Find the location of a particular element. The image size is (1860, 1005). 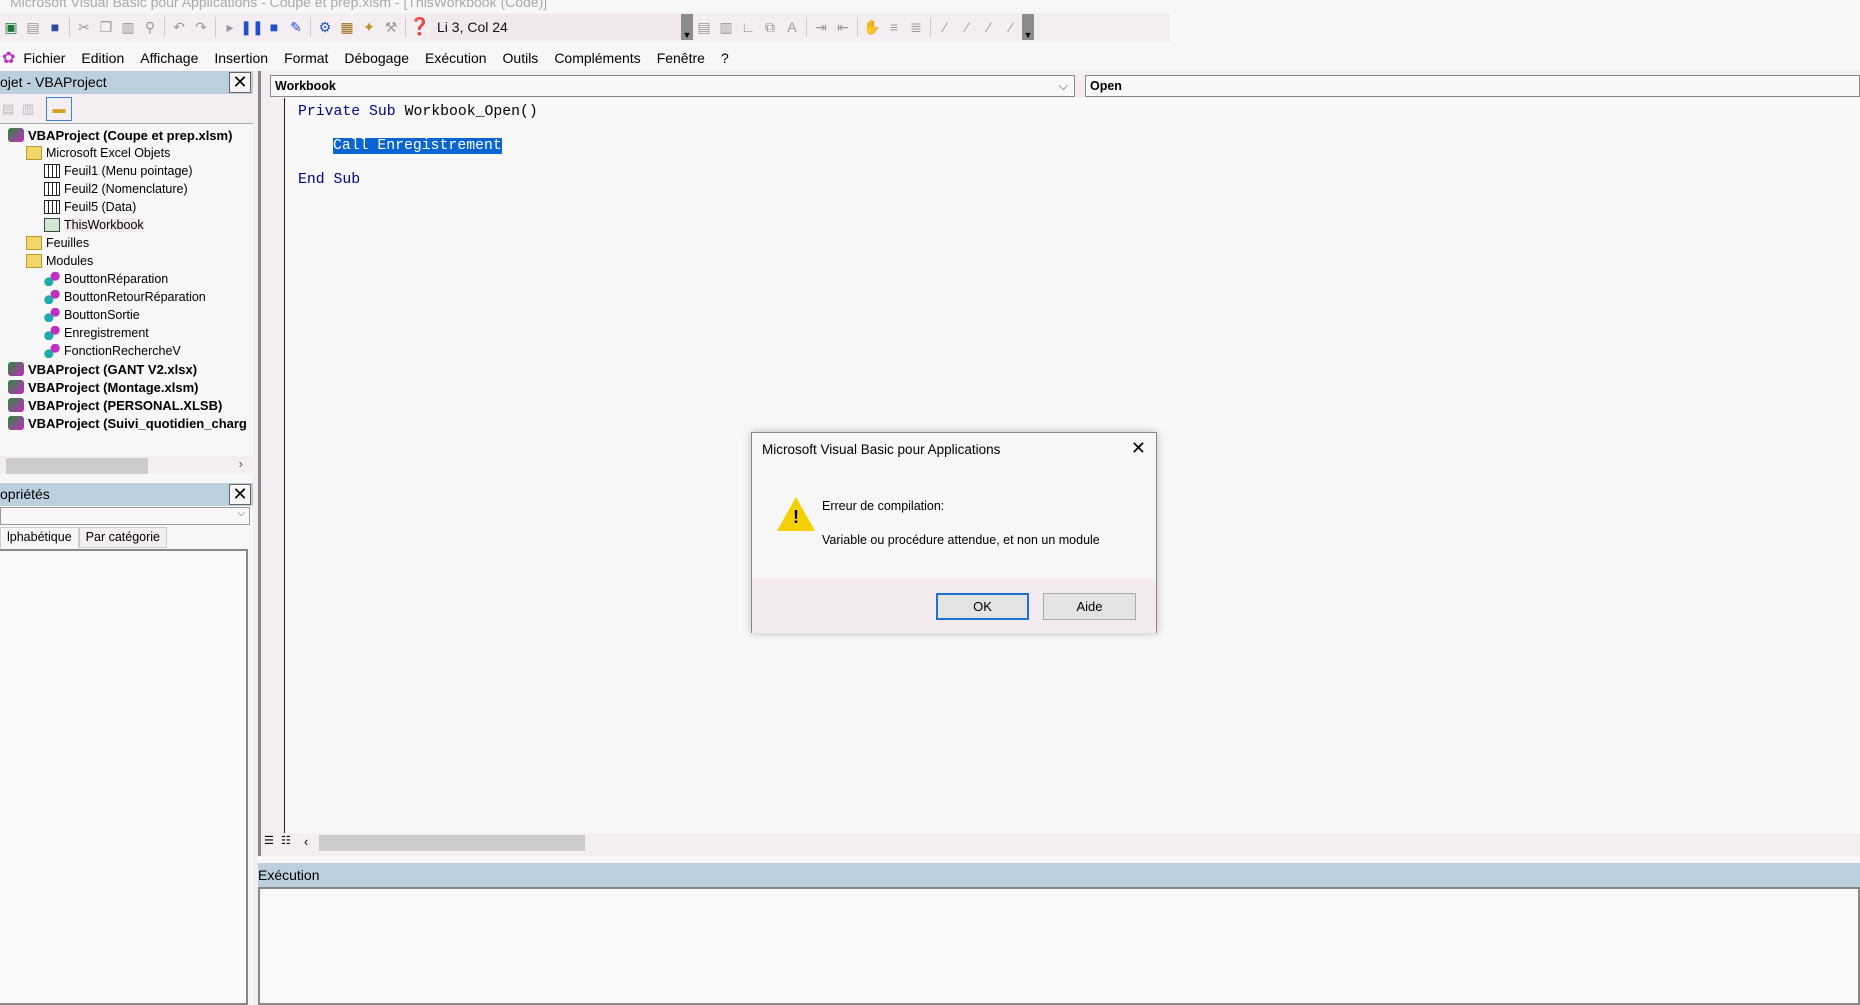

tree-item: VBAProject (Suivi_quotidien_charg is located at coordinates (126, 423).